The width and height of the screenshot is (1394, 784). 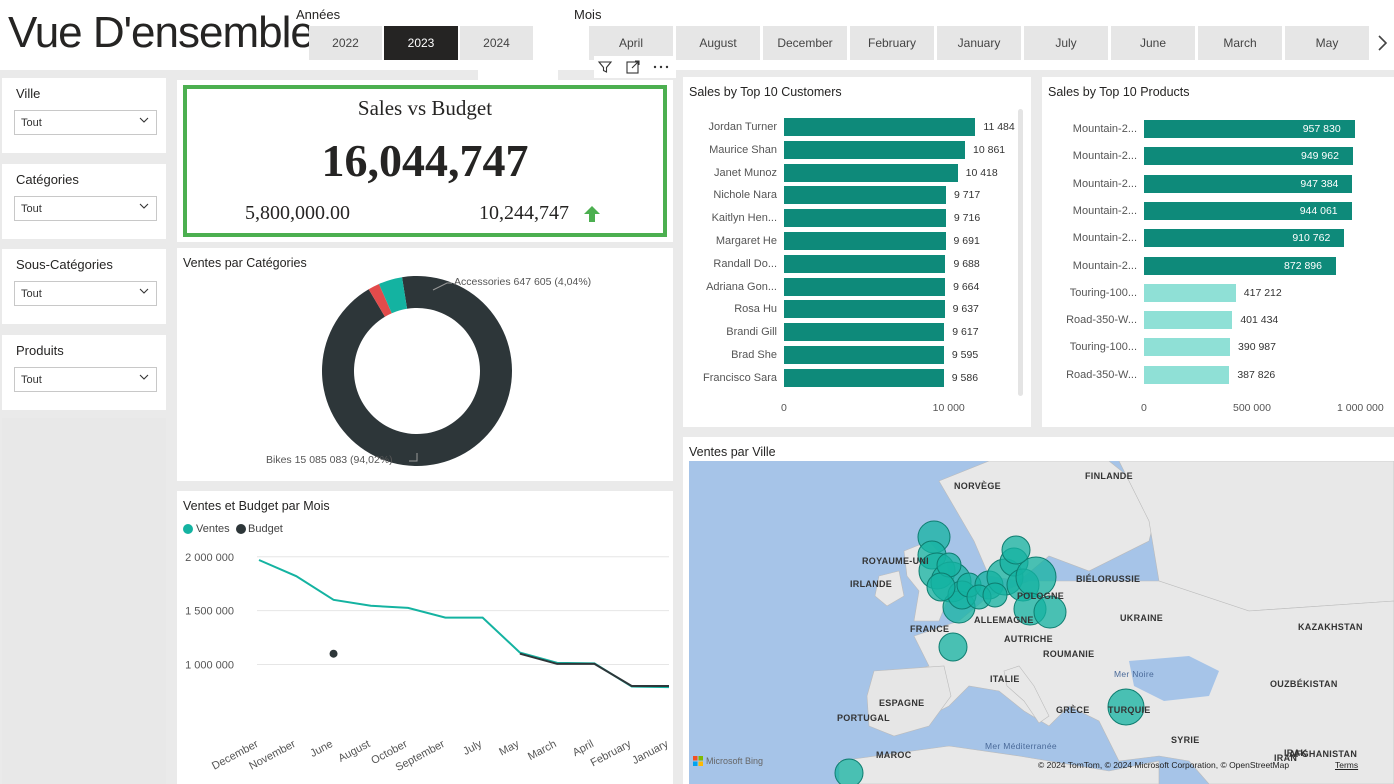 What do you see at coordinates (1321, 129) in the screenshot?
I see `bar-value-label: 957 830` at bounding box center [1321, 129].